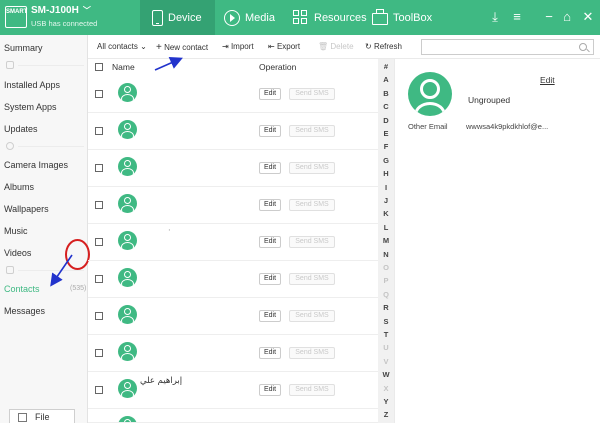 The image size is (600, 423). What do you see at coordinates (21, 129) in the screenshot?
I see `sidebar-item-updates: Updates` at bounding box center [21, 129].